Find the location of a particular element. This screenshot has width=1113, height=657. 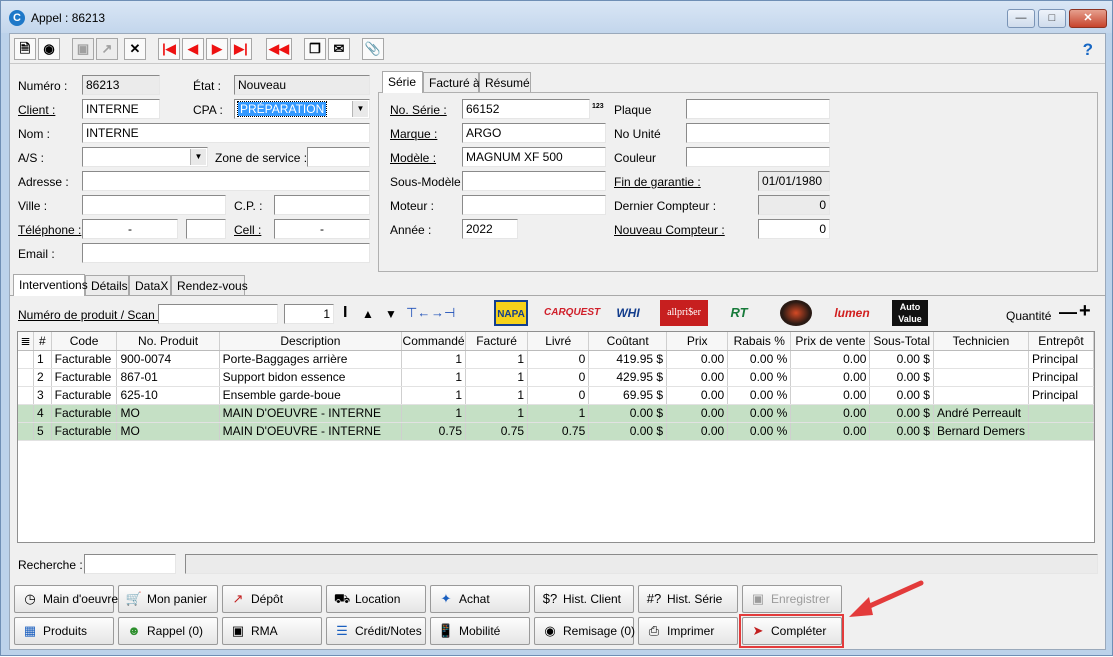

annotation-arrow is located at coordinates (886, 598).